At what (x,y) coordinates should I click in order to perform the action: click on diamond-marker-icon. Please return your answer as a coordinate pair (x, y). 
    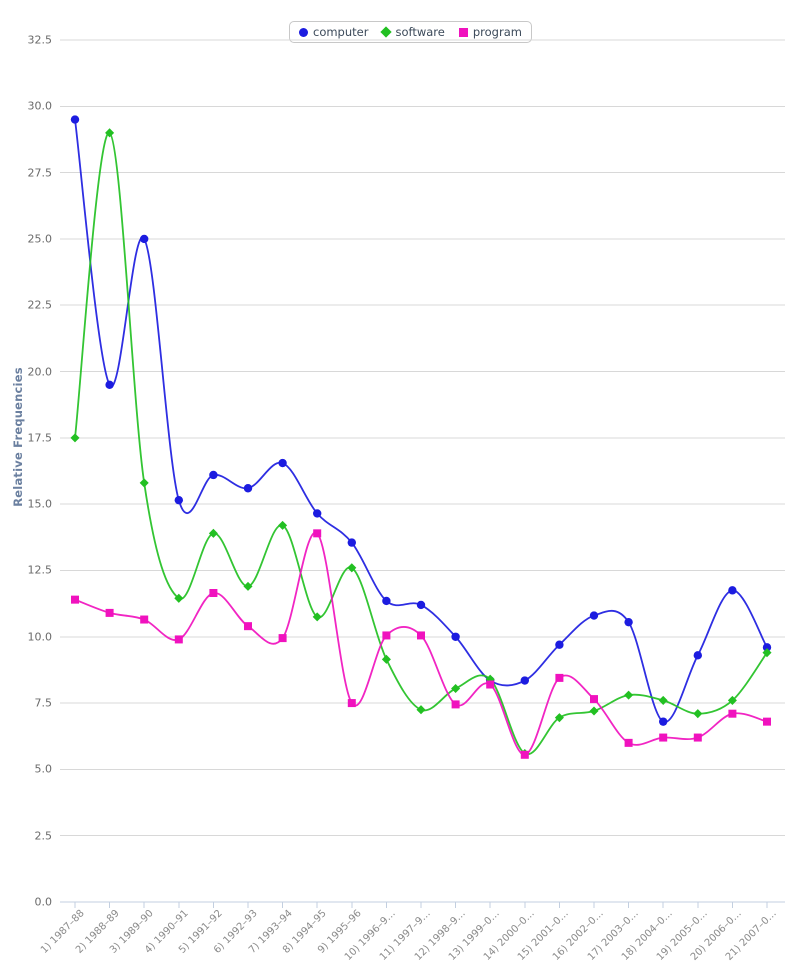
    Looking at the image, I should click on (386, 32).